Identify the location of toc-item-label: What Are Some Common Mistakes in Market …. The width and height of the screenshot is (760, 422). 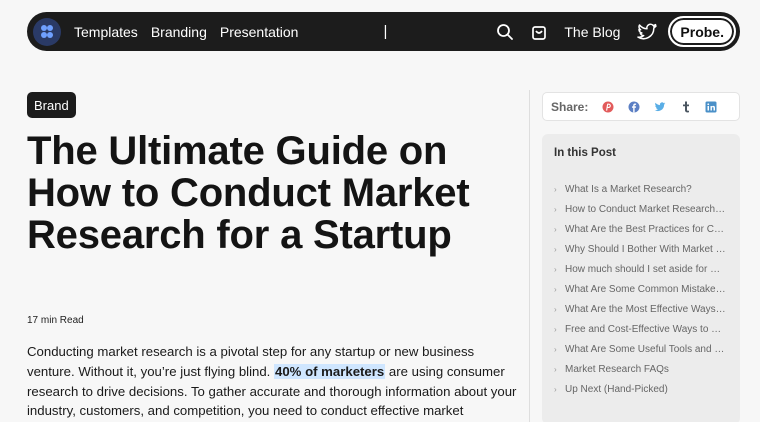
(646, 289).